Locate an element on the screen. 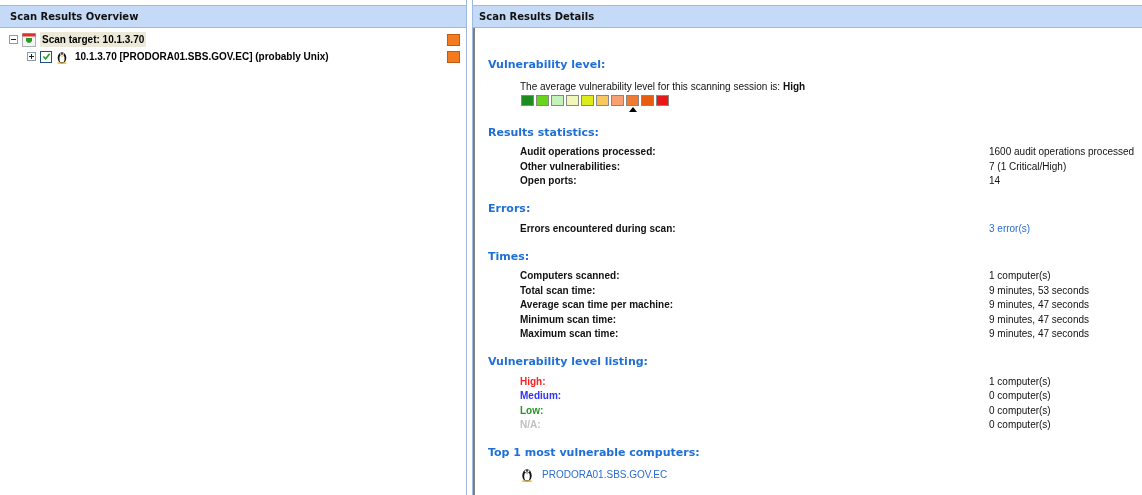 This screenshot has height=495, width=1142. average-level-sentence: The average vulnerability level for this scanning session is: High is located at coordinates (663, 86).